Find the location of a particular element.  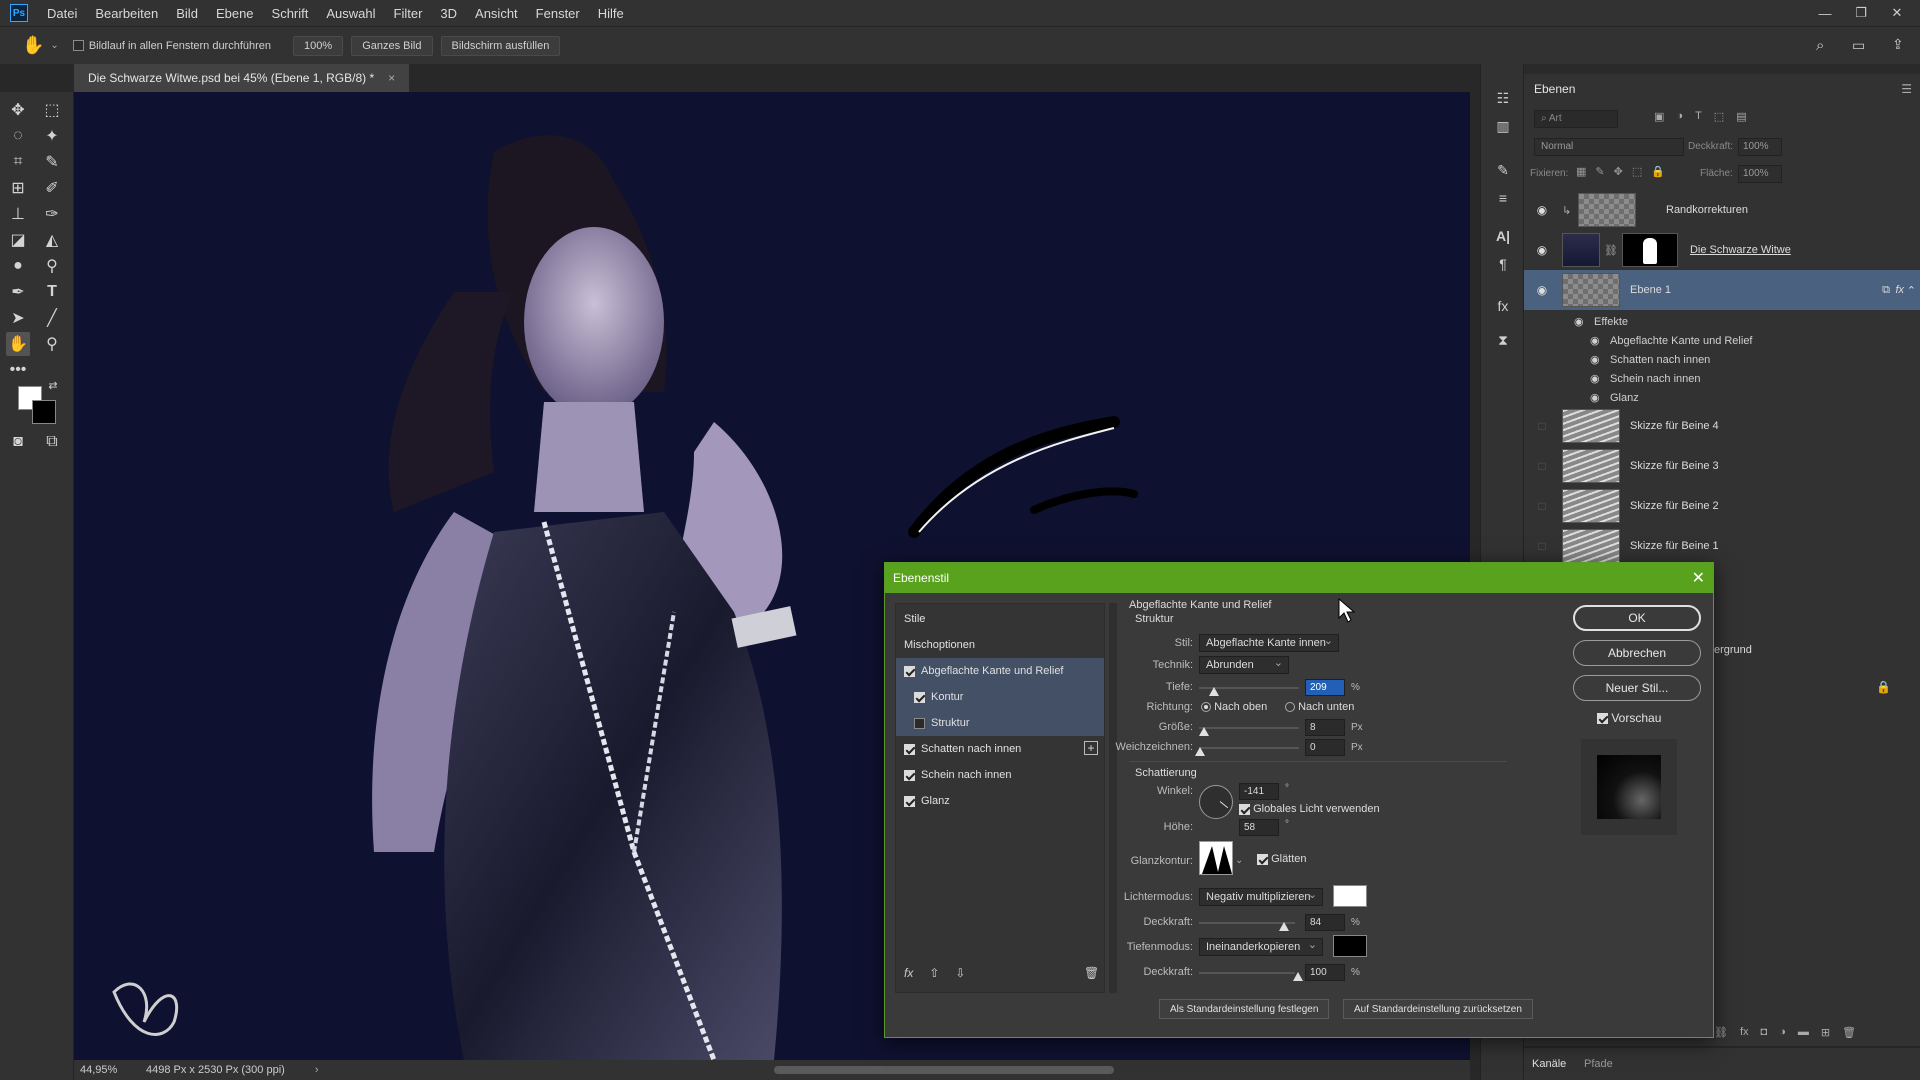

magic-wand-icon: ✦ is located at coordinates (52, 136).